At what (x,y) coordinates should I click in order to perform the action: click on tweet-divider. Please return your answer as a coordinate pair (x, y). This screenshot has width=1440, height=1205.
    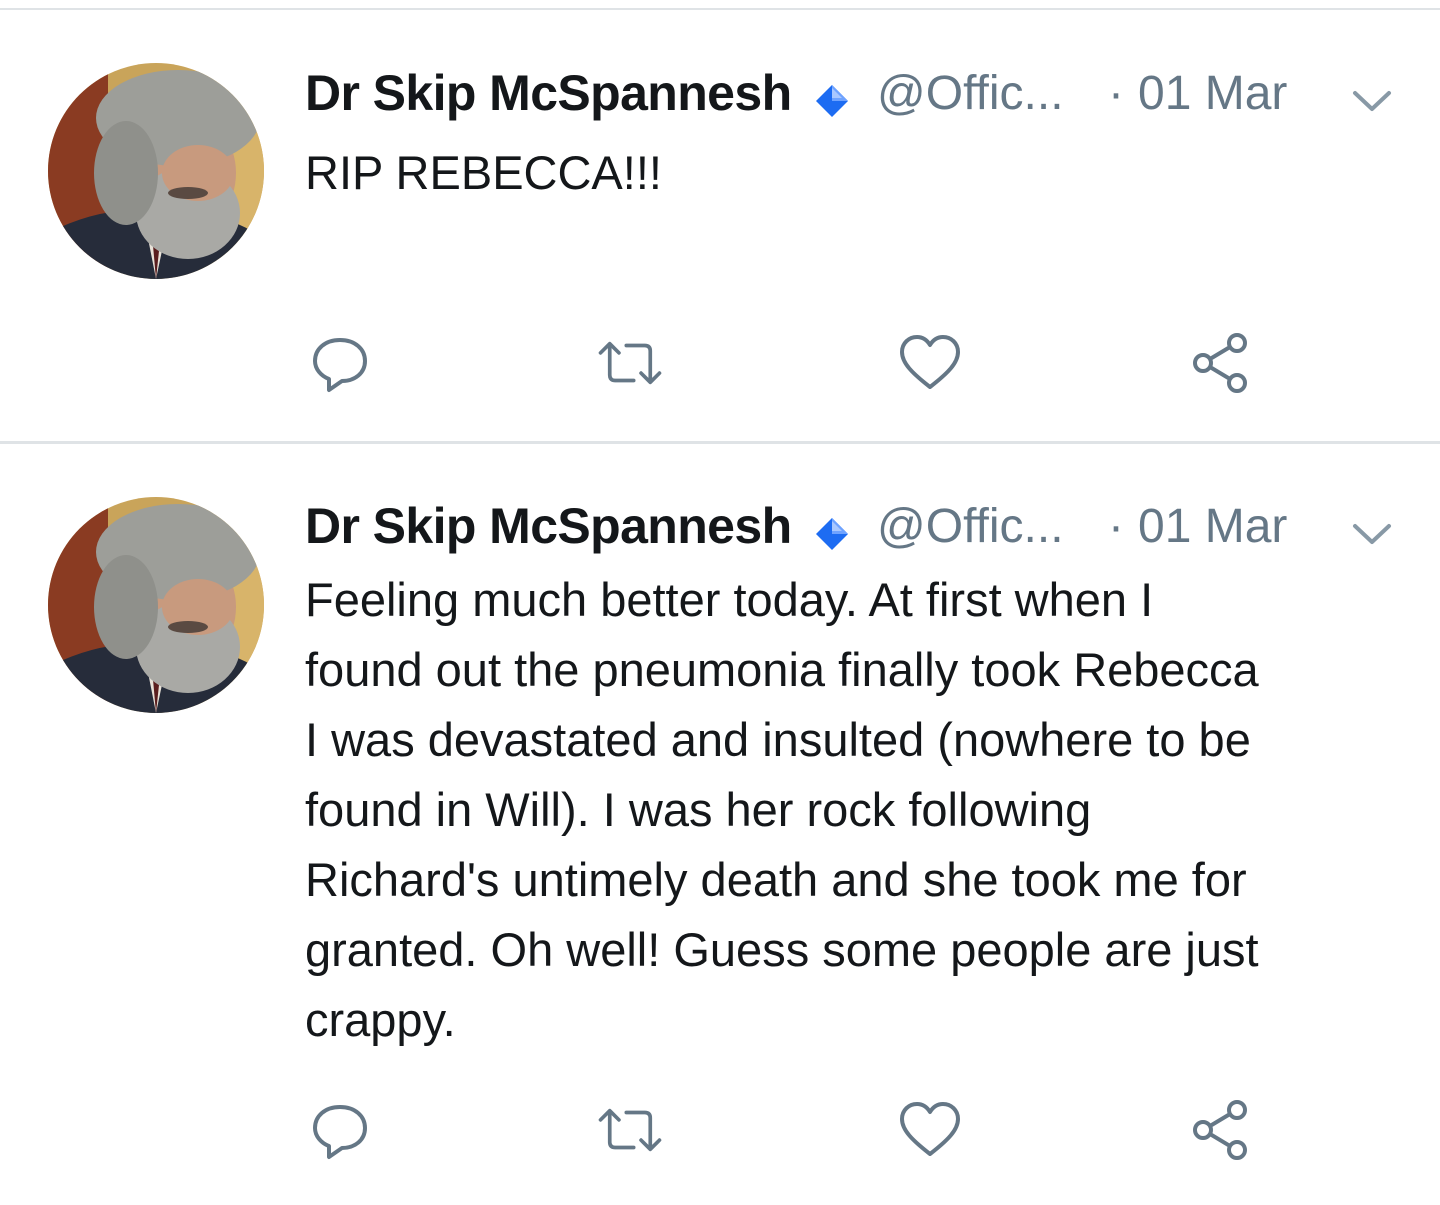
    Looking at the image, I should click on (720, 442).